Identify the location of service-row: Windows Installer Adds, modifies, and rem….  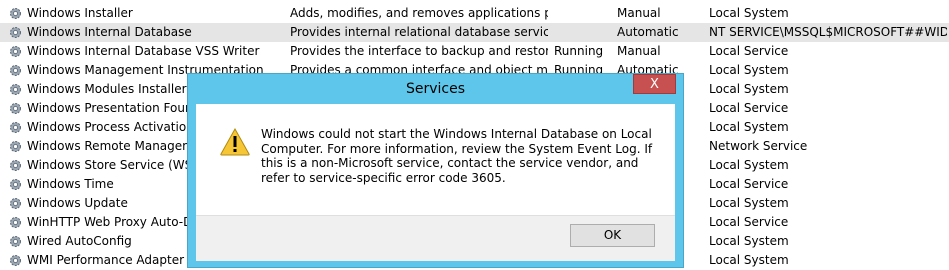
(474, 13).